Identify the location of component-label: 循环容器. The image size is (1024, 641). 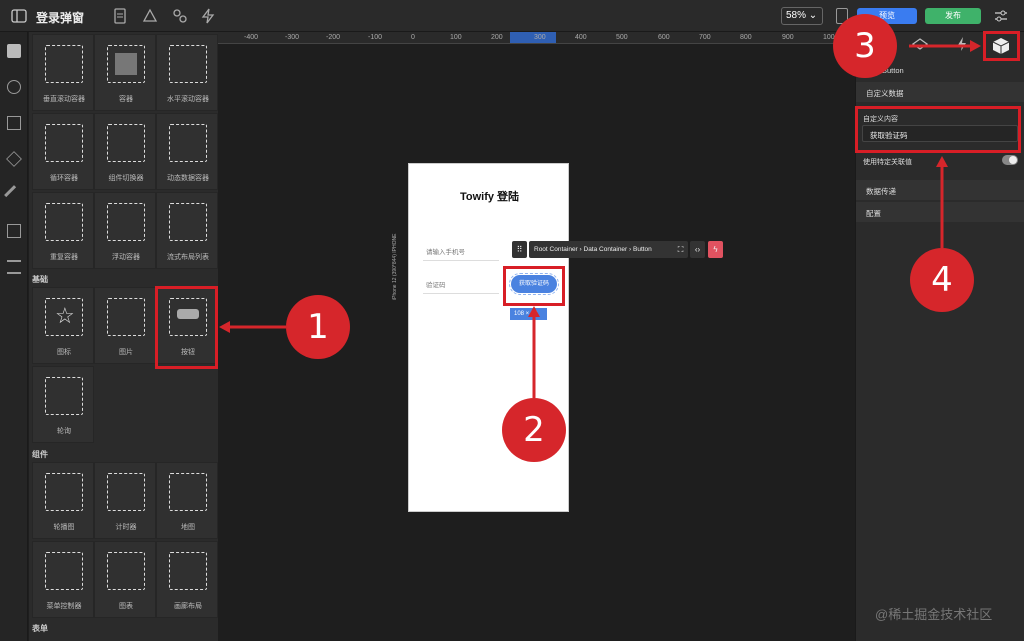
(64, 178).